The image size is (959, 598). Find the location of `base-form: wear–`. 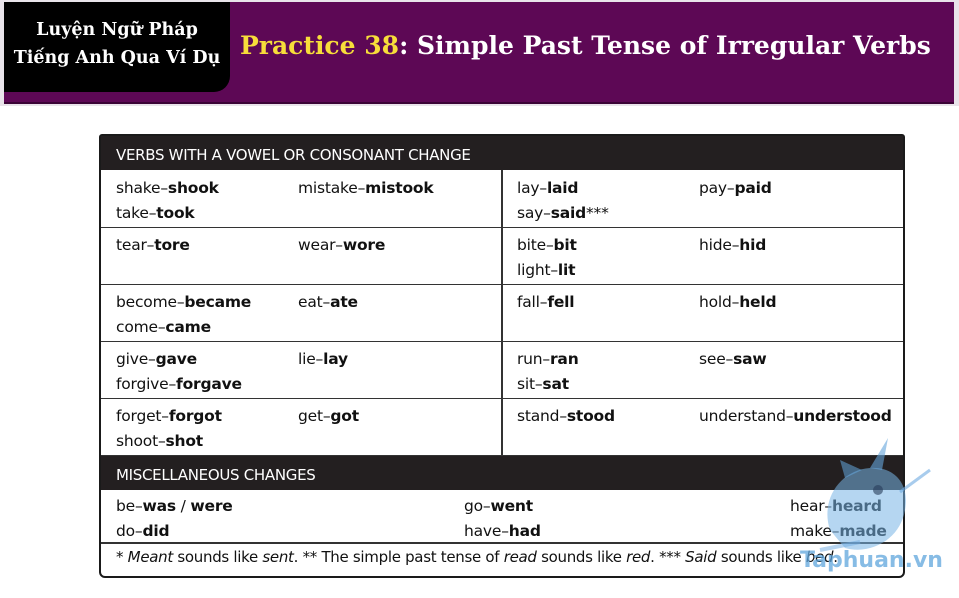

base-form: wear– is located at coordinates (320, 245).